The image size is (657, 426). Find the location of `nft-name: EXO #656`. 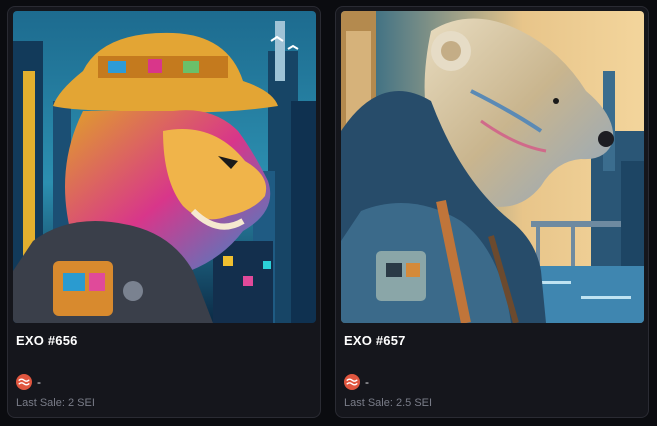

nft-name: EXO #656 is located at coordinates (47, 340).